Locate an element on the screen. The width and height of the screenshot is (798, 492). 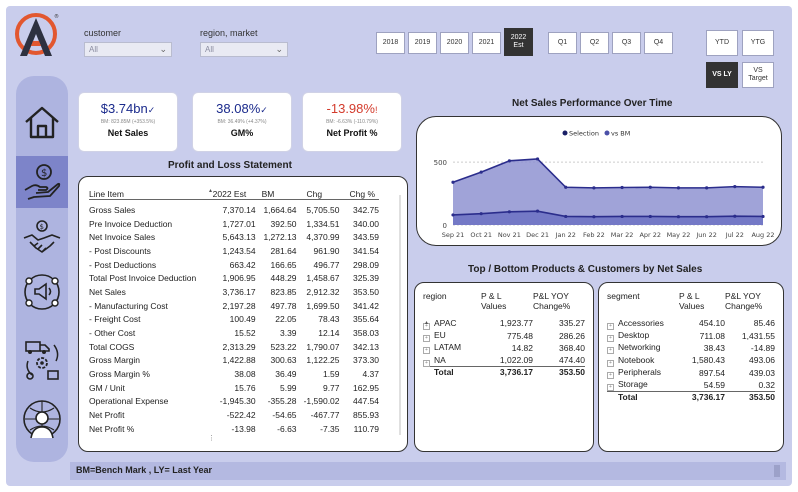
table-row: Total COGS 2,313.29 523.22 1,790.07 342.13 is located at coordinates (234, 347).